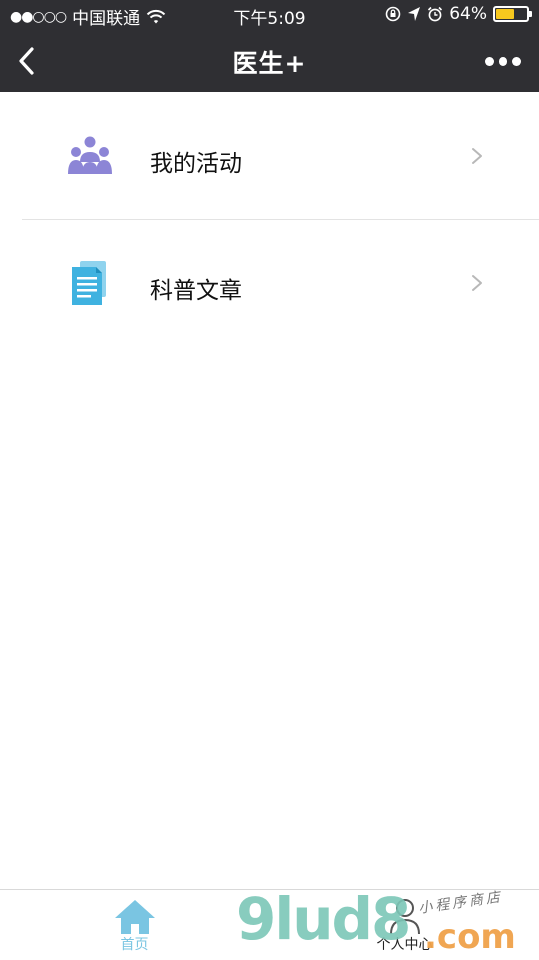  Describe the element at coordinates (269, 15) in the screenshot. I see `status-bar: ●●○○○ 中国联通 下午5:09 64%` at that location.